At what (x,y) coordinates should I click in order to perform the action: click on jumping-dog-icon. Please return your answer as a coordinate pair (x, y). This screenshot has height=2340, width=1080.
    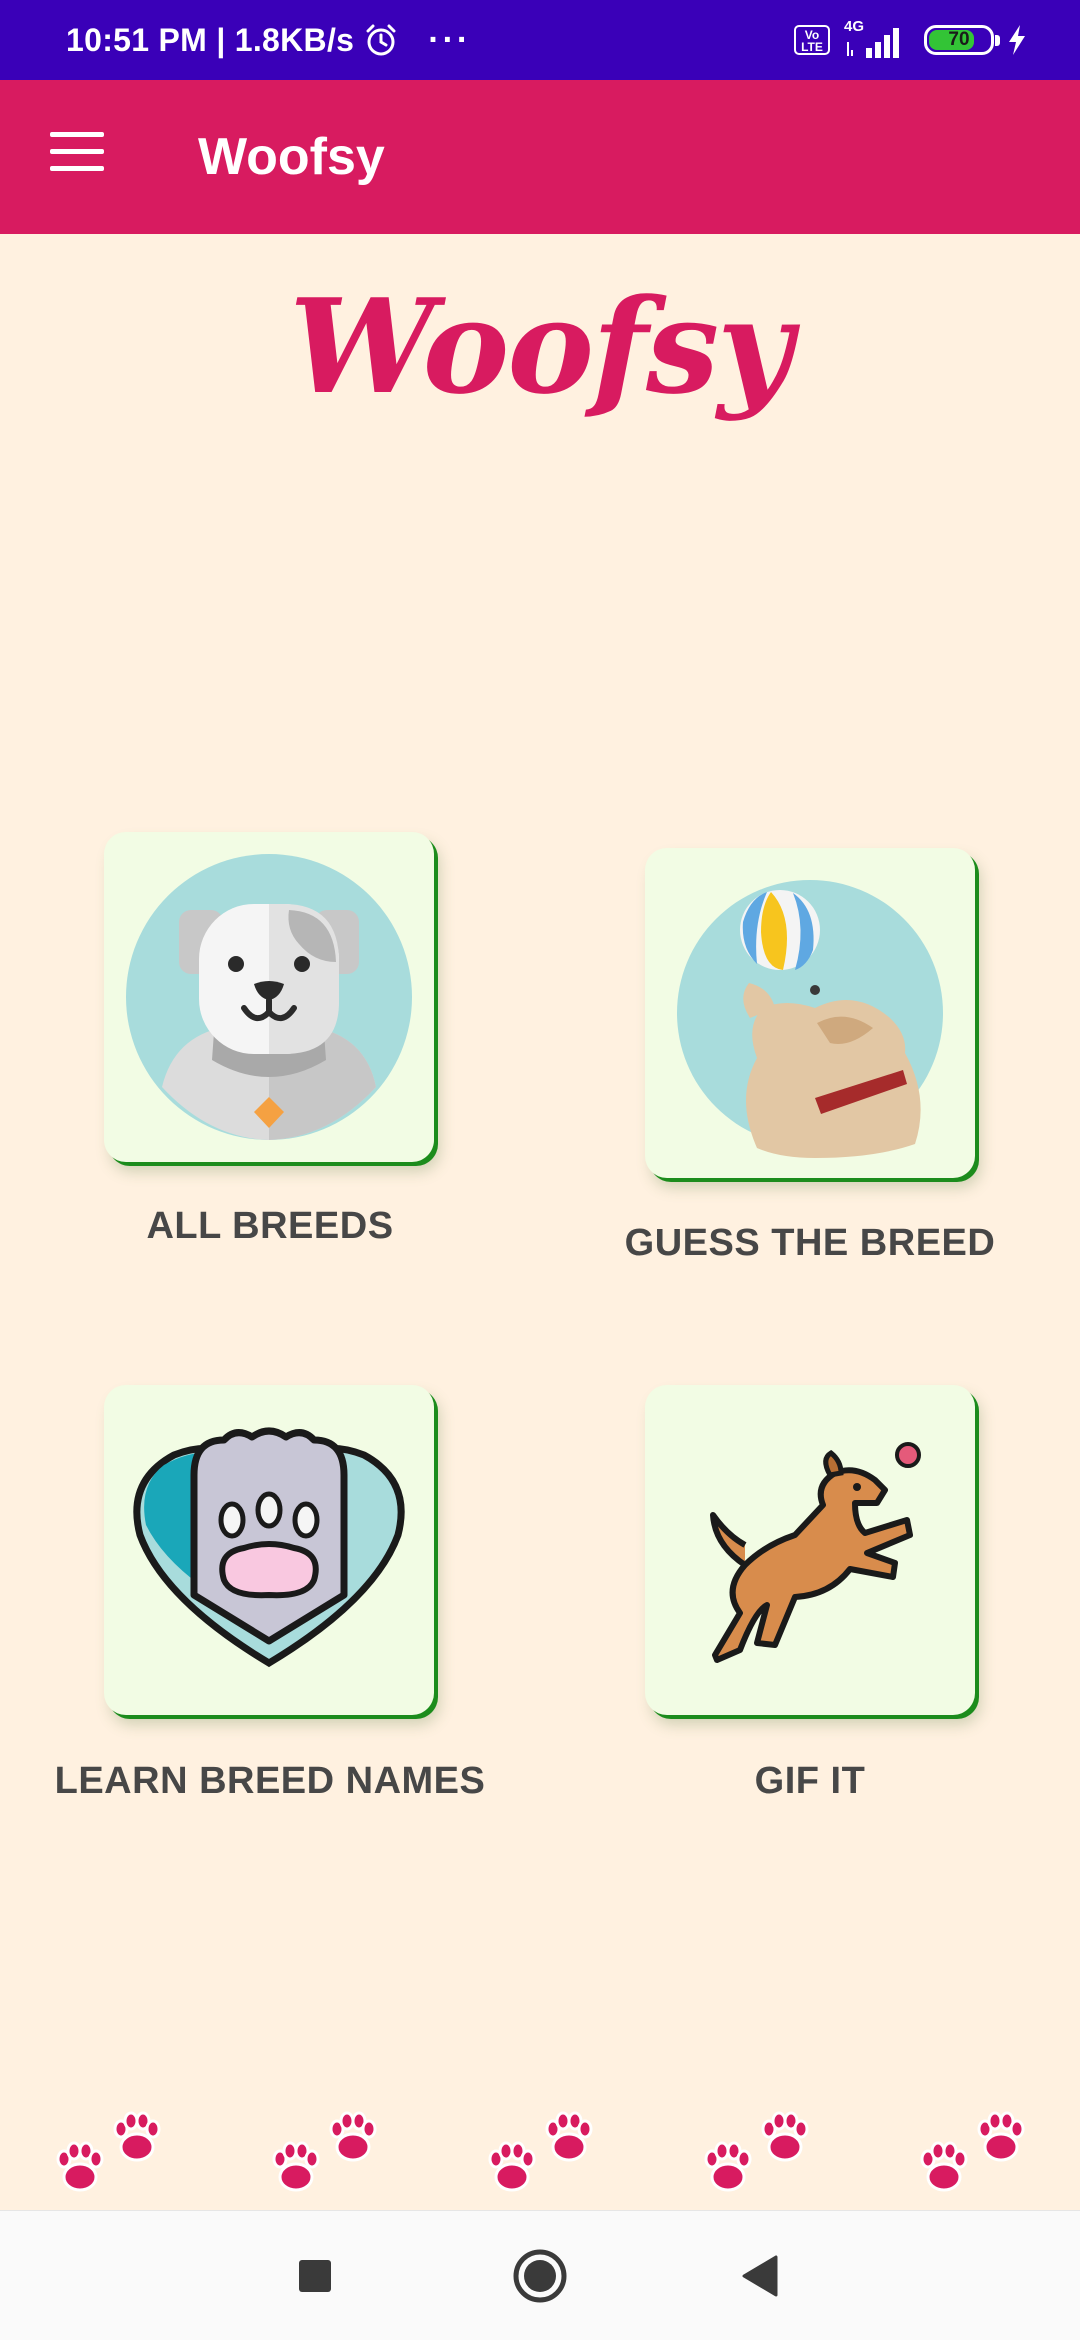
    Looking at the image, I should click on (815, 1552).